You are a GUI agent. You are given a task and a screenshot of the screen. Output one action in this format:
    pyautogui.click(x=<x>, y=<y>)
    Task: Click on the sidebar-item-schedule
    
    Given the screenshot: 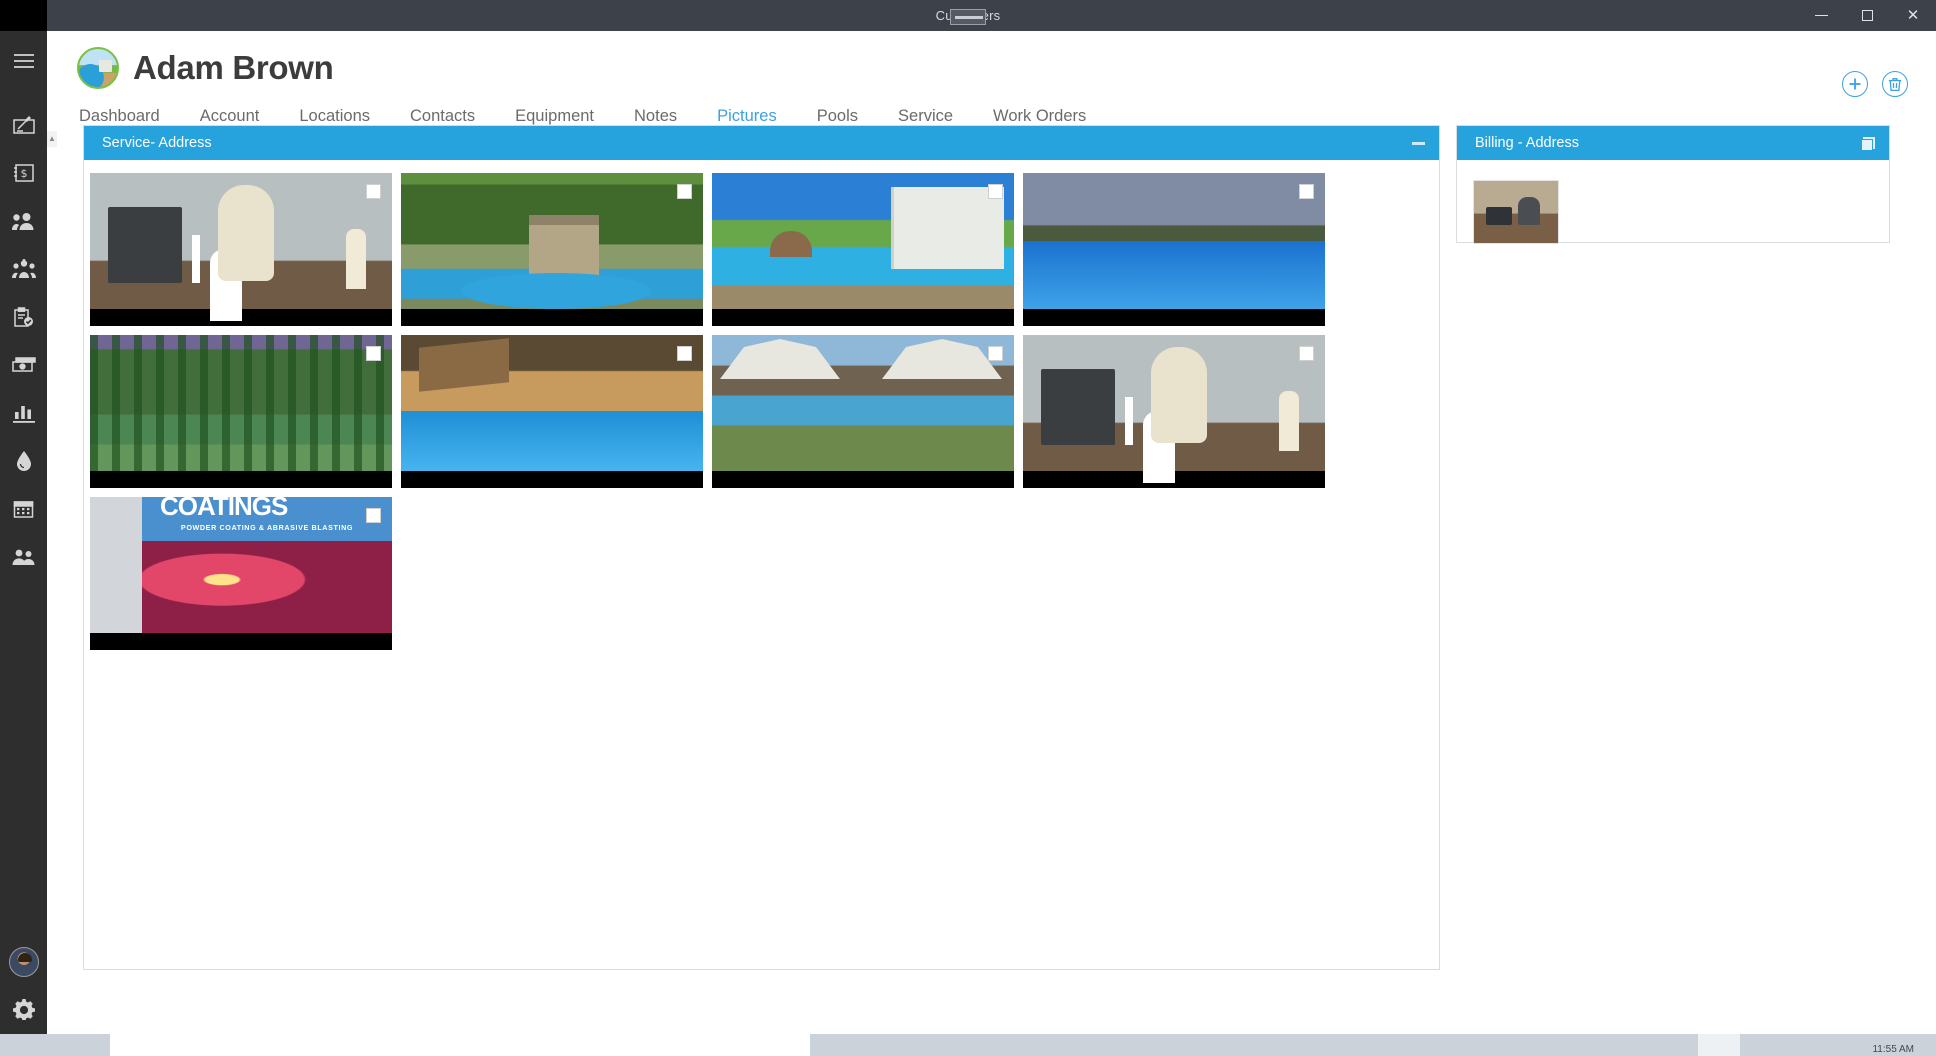 What is the action you would take?
    pyautogui.click(x=23, y=509)
    